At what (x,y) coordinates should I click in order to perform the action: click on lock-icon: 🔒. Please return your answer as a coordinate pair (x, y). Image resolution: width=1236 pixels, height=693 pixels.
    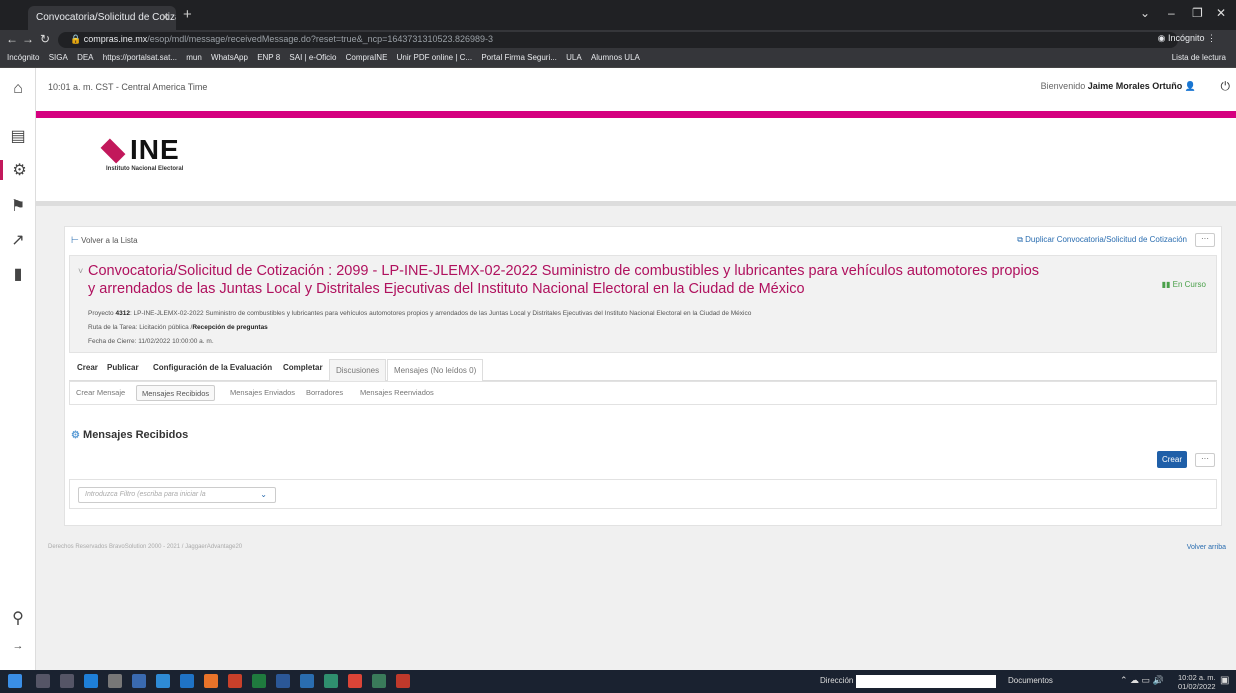
    Looking at the image, I should click on (76, 39).